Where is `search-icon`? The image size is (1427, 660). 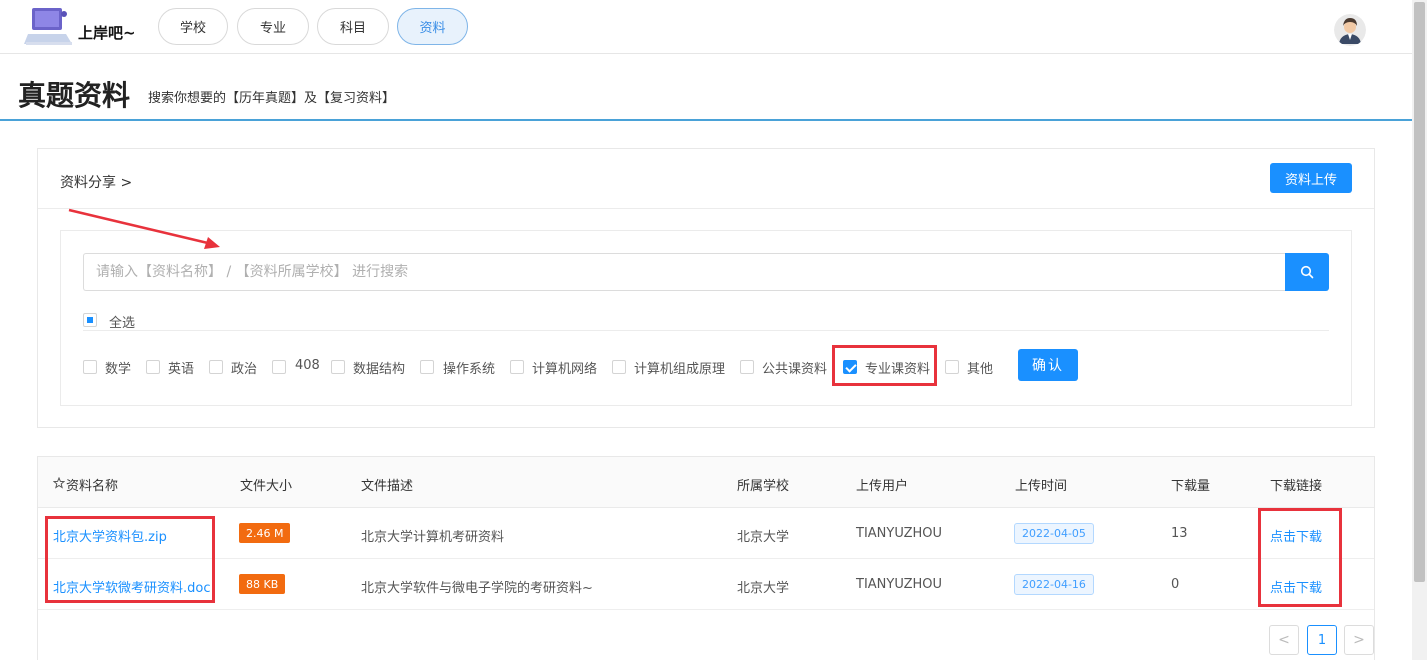
search-icon is located at coordinates (1307, 272).